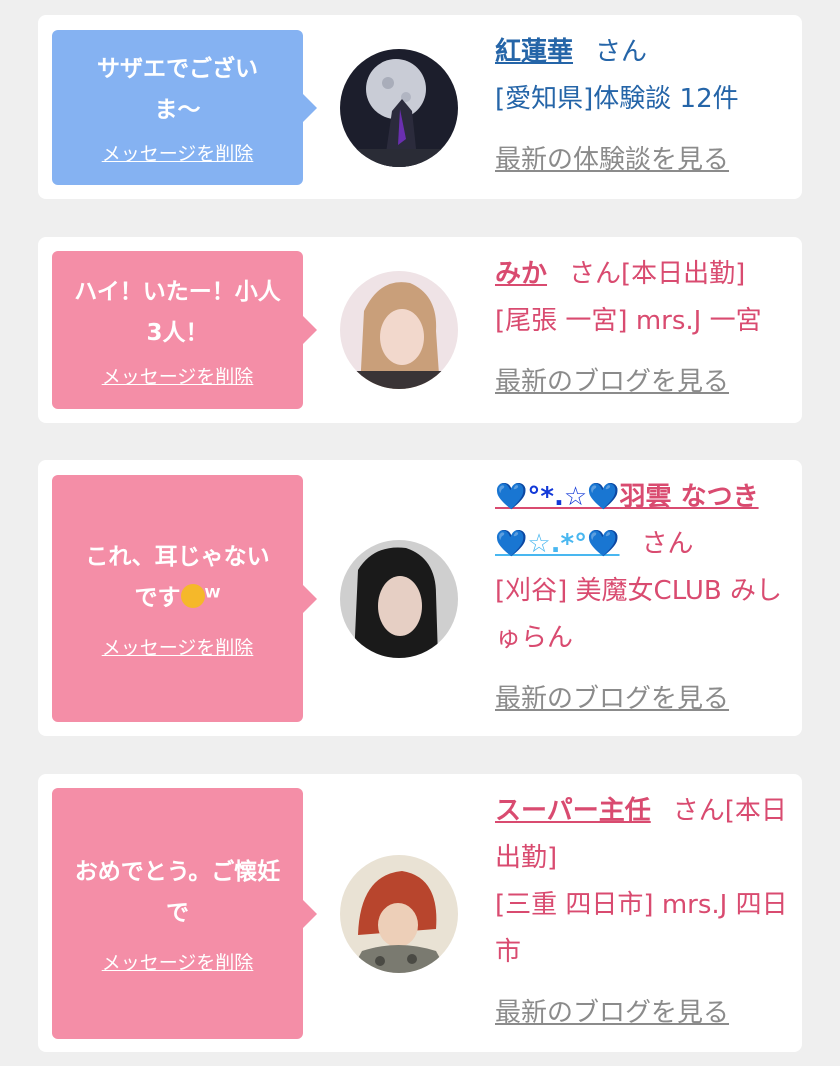 The height and width of the screenshot is (1066, 840). What do you see at coordinates (192, 596) in the screenshot?
I see `laughing-emoji-icon` at bounding box center [192, 596].